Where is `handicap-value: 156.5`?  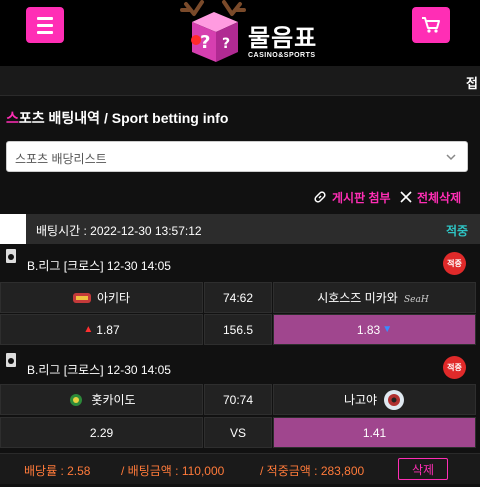 handicap-value: 156.5 is located at coordinates (238, 329).